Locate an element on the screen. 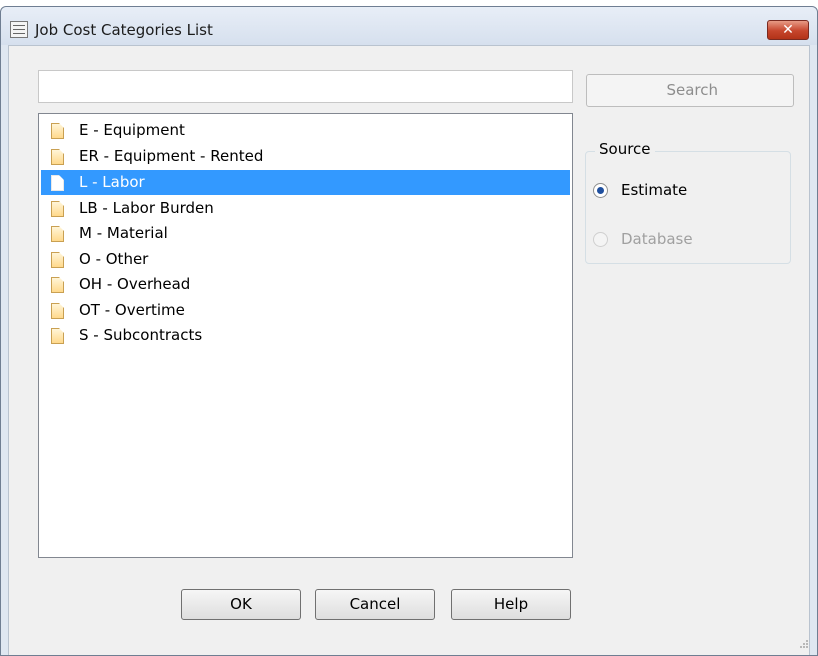 The width and height of the screenshot is (818, 656). estimate-label: Estimate is located at coordinates (654, 190).